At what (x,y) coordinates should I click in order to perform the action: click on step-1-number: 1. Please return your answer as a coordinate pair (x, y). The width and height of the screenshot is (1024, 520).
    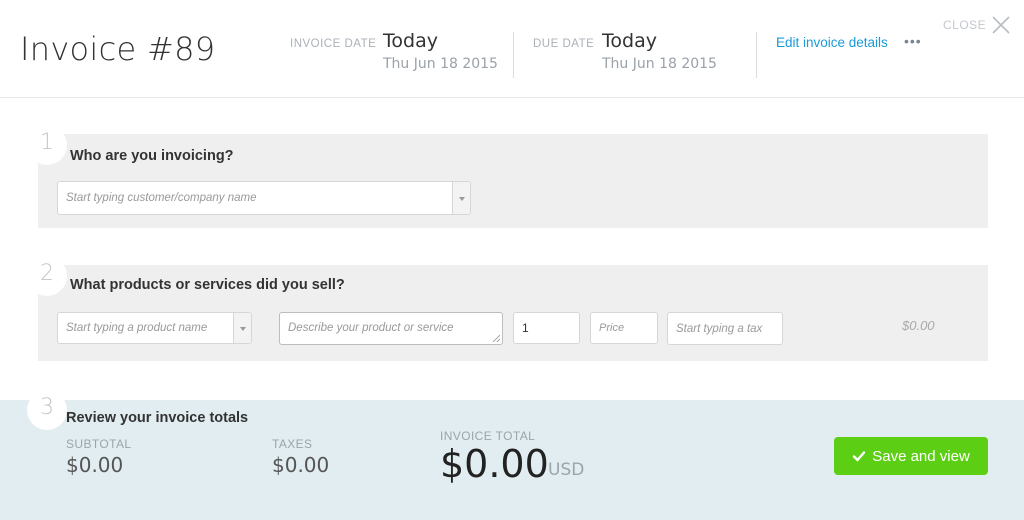
    Looking at the image, I should click on (47, 145).